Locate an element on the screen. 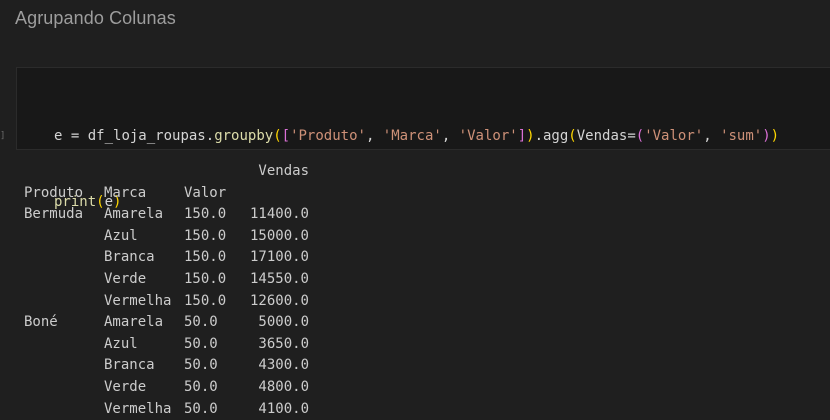  cell-vendas: 12600.0 is located at coordinates (279, 300).